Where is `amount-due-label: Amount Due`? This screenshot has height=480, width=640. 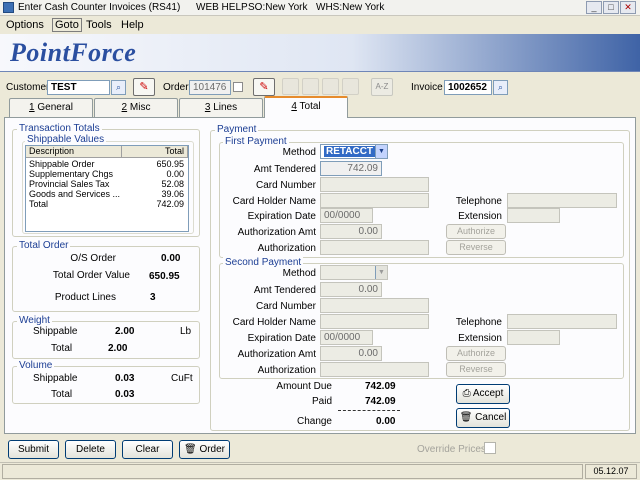
amount-due-label: Amount Due is located at coordinates (304, 386).